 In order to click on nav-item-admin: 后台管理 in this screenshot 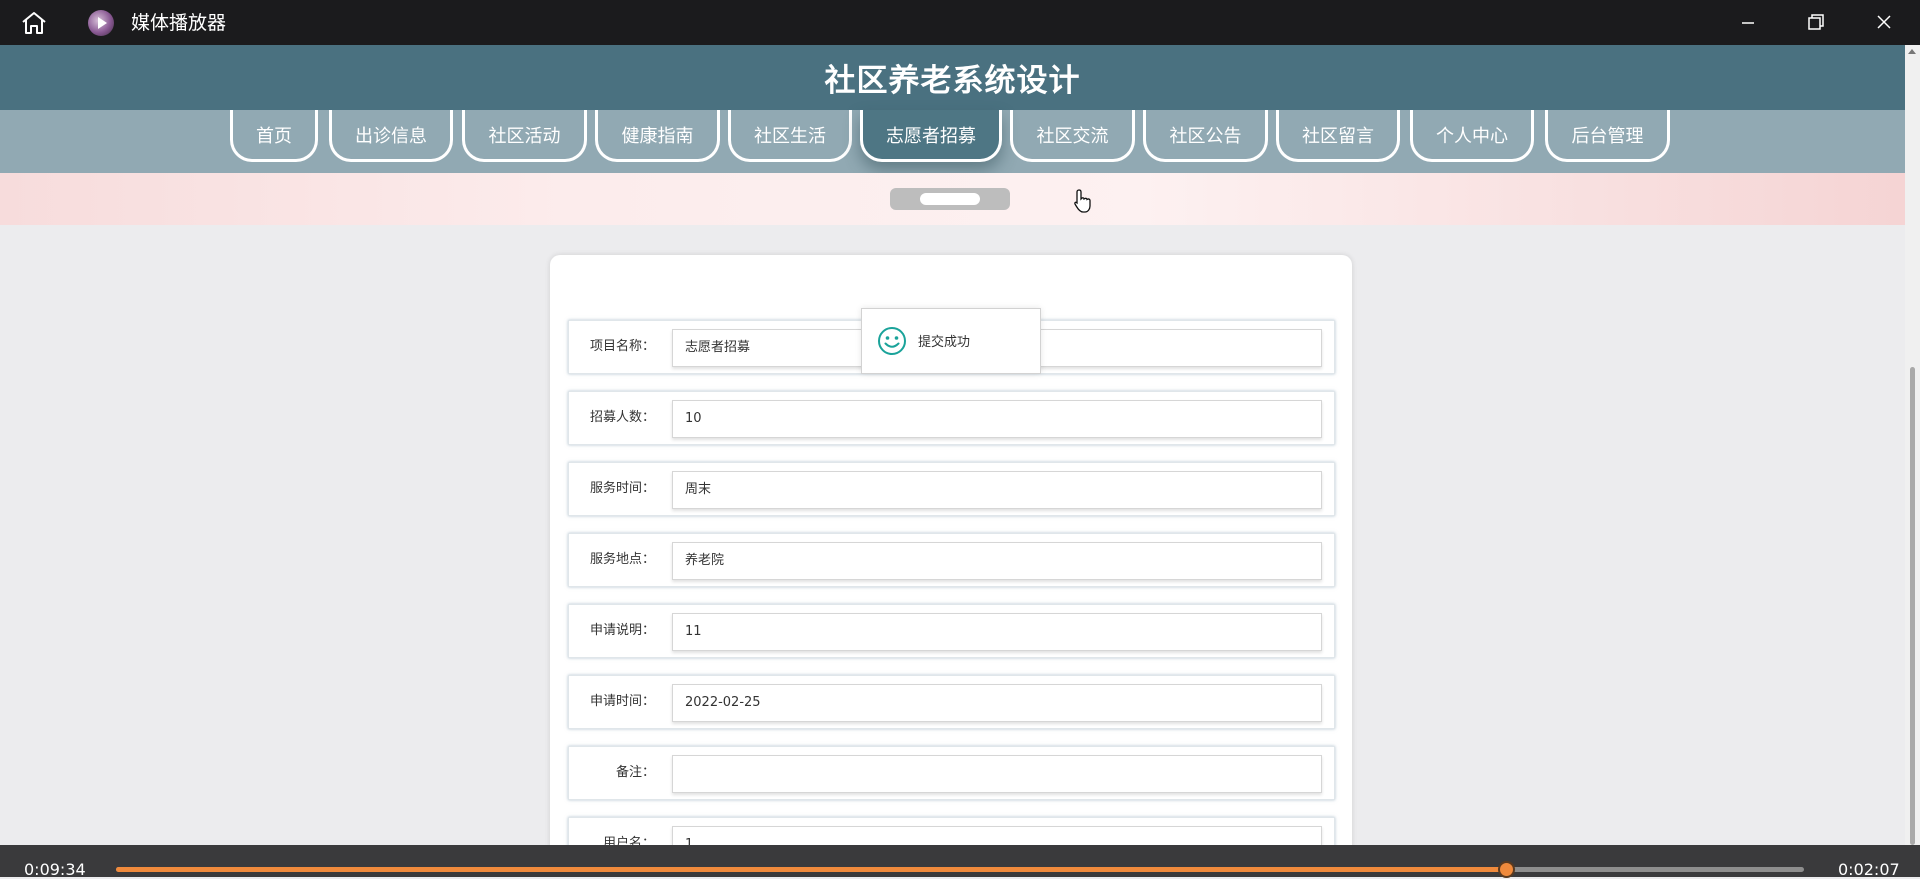, I will do `click(1607, 136)`.